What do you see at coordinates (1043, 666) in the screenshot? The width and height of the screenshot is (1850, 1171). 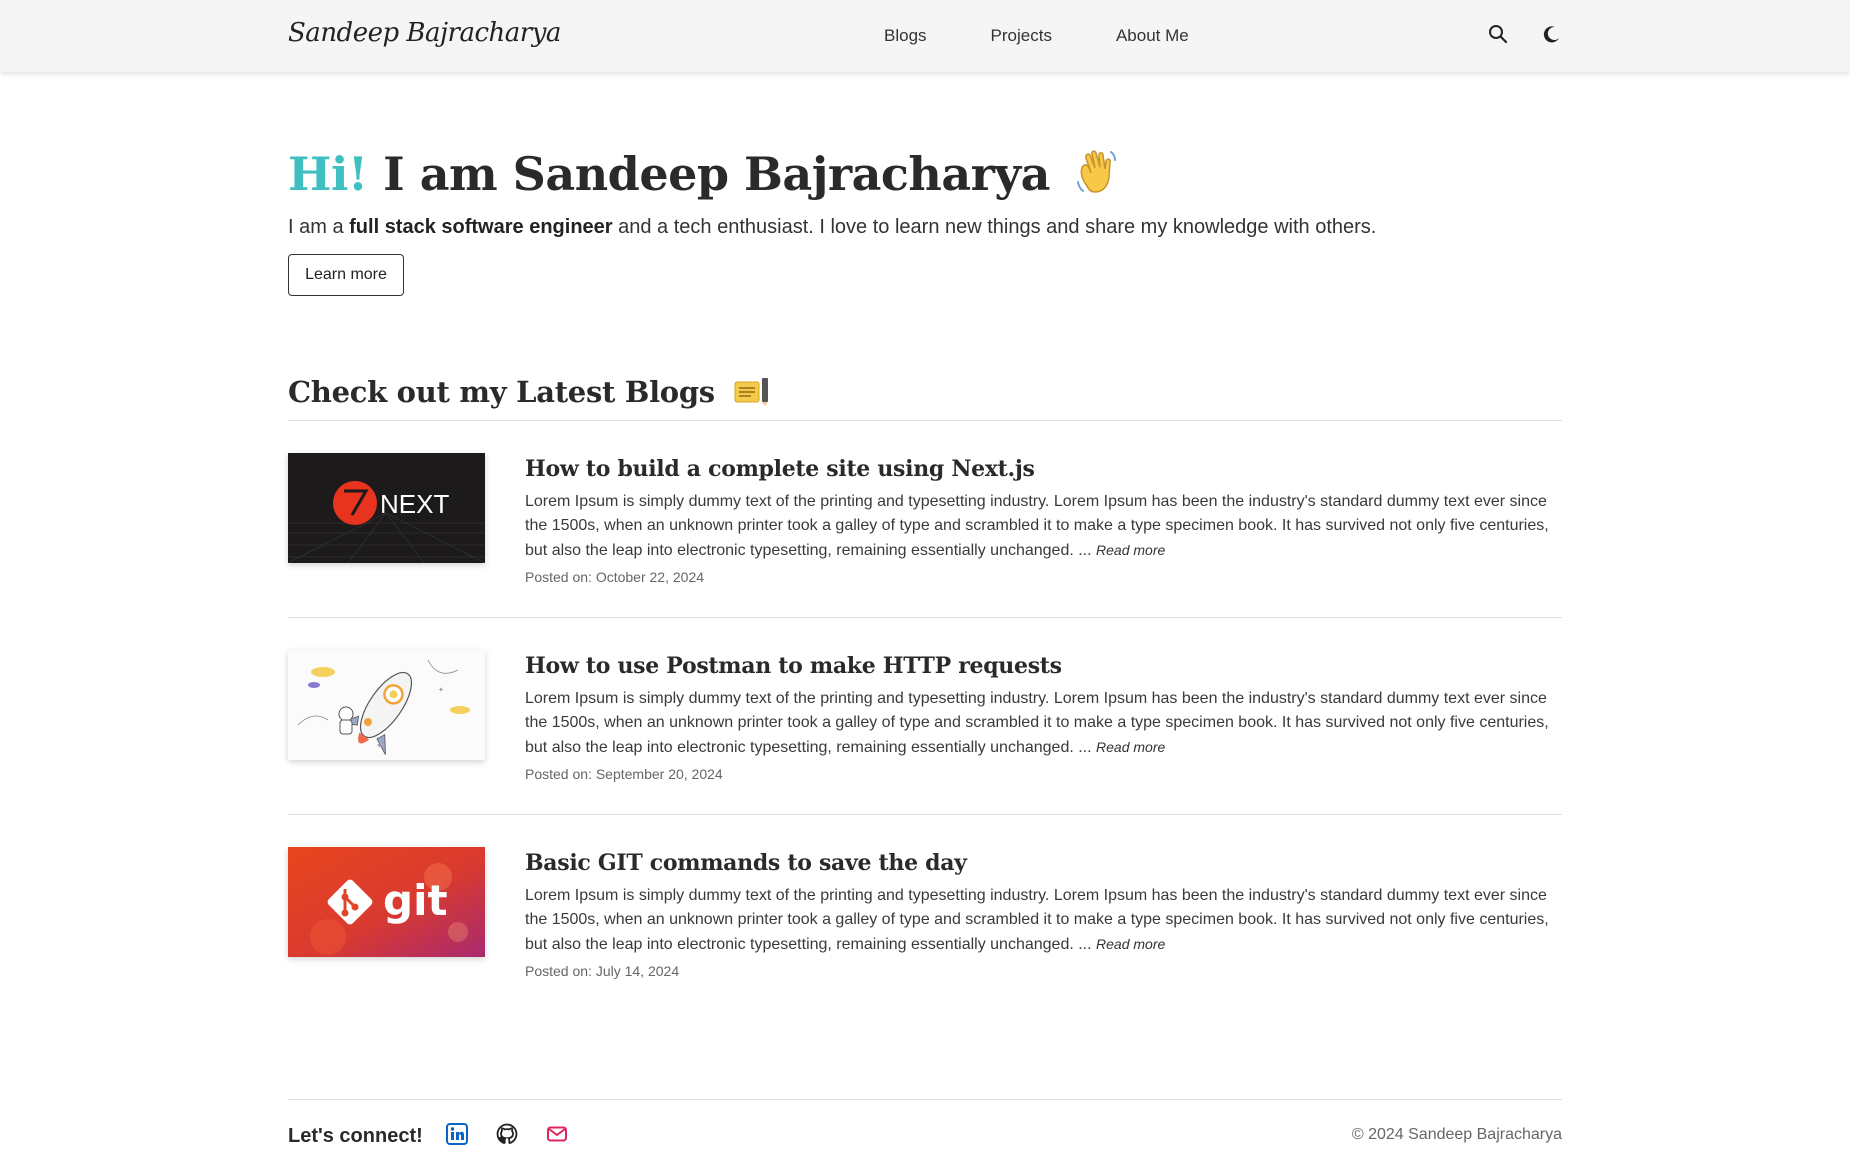 I see `blog-post-title: How to use Postman to make HTTP requests` at bounding box center [1043, 666].